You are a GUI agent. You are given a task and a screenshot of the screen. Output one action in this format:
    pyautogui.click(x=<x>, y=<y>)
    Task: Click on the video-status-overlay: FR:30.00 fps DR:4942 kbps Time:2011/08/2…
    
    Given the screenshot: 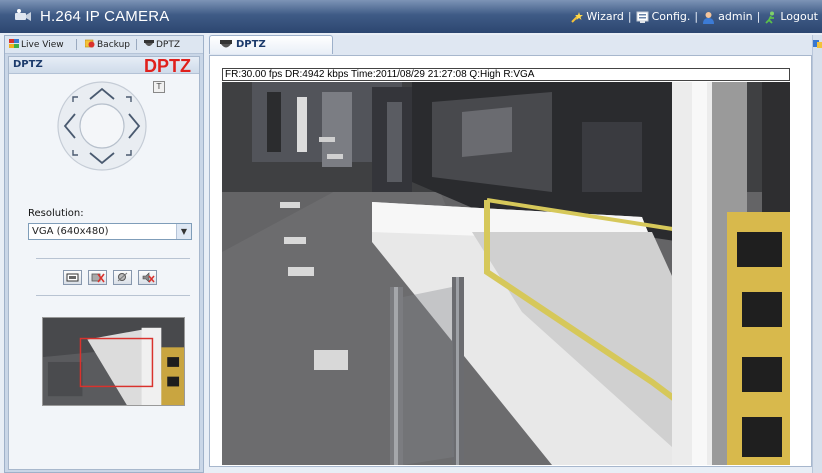 What is the action you would take?
    pyautogui.click(x=506, y=74)
    